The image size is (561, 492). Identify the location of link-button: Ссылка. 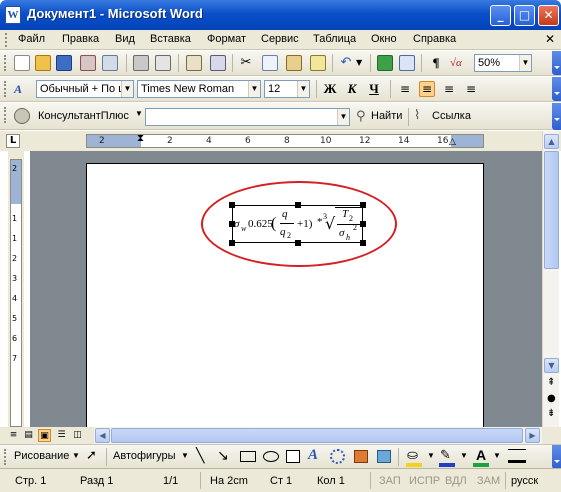
(451, 116).